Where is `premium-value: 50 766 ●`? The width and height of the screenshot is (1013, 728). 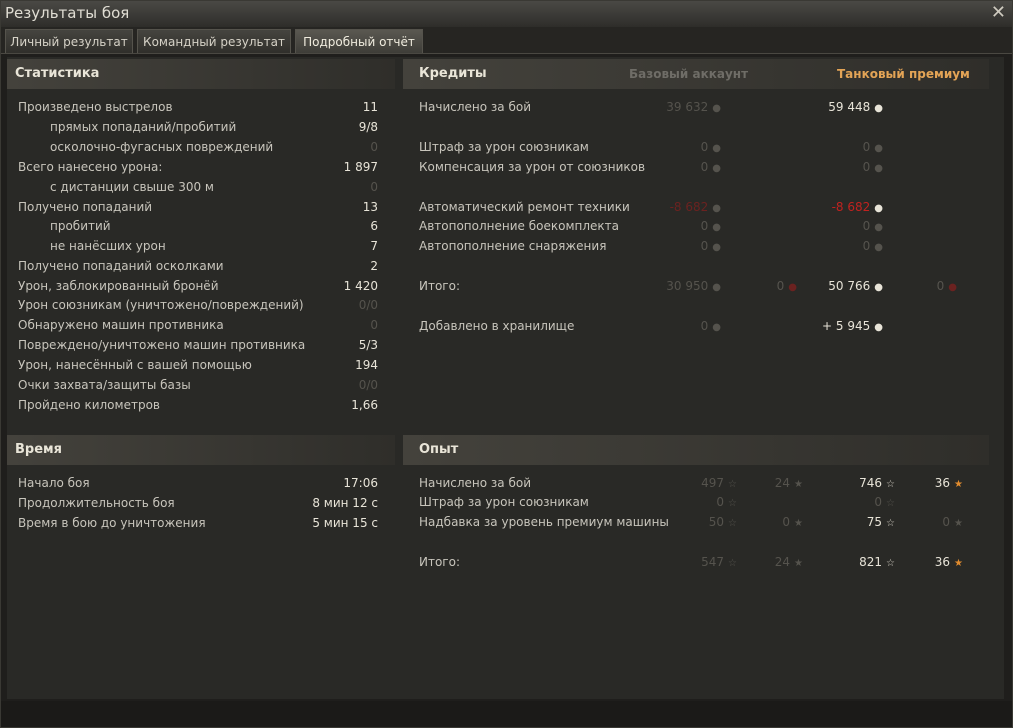
premium-value: 50 766 ● is located at coordinates (855, 287).